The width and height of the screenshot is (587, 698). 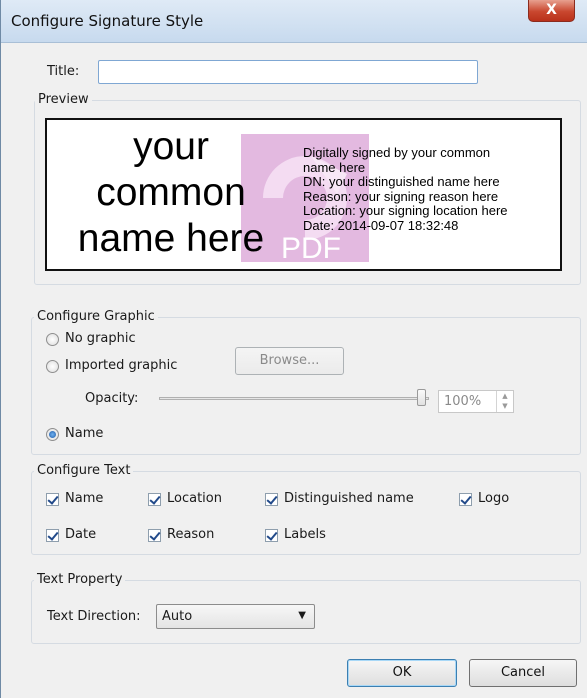 What do you see at coordinates (154, 535) in the screenshot?
I see `reason-checkbox` at bounding box center [154, 535].